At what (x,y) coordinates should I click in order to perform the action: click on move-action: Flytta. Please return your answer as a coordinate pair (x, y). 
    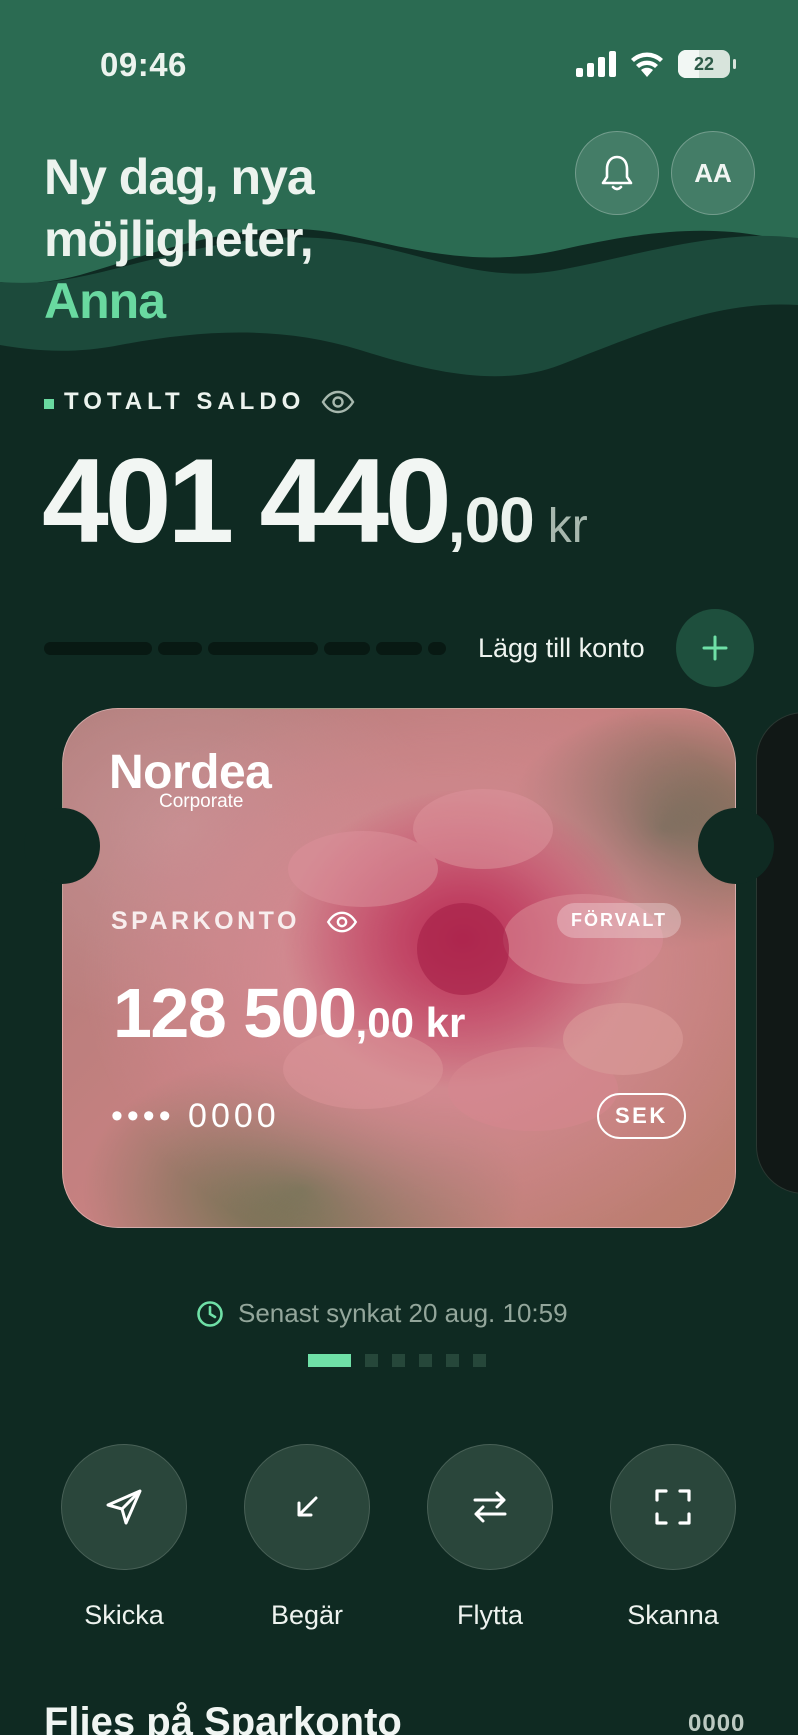
    Looking at the image, I should click on (490, 1537).